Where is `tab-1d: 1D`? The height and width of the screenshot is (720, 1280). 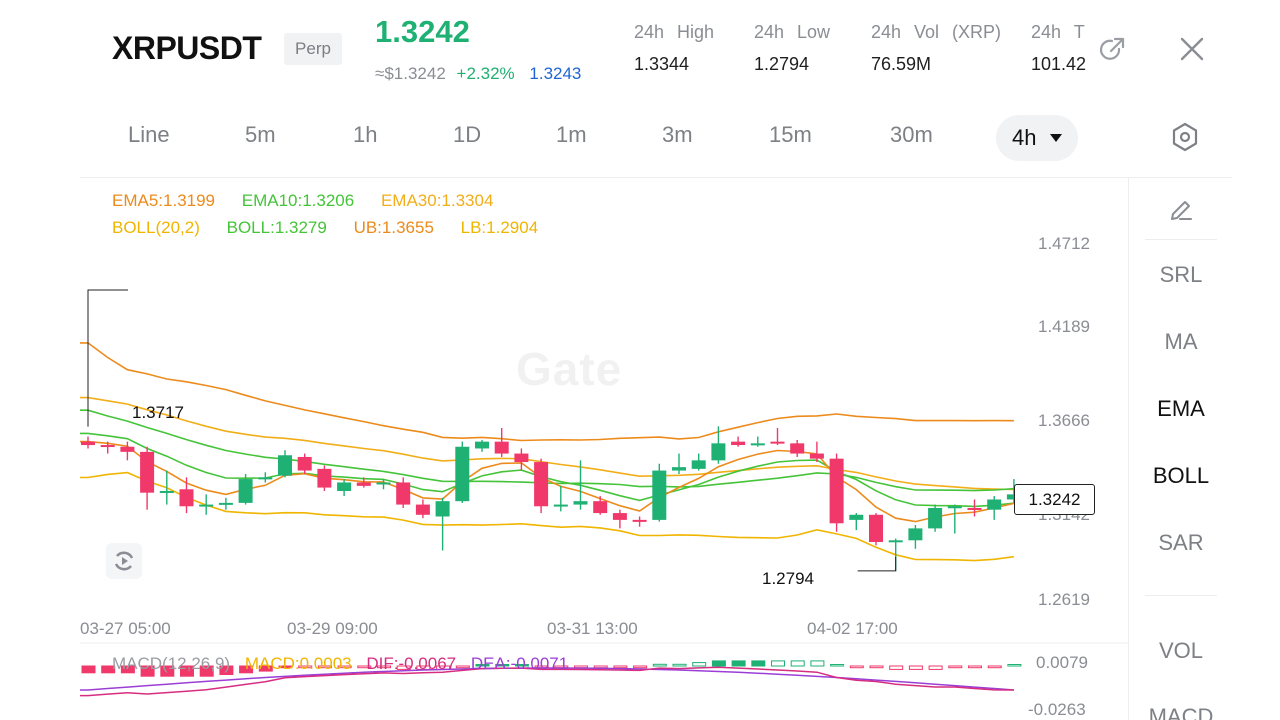
tab-1d: 1D is located at coordinates (467, 135).